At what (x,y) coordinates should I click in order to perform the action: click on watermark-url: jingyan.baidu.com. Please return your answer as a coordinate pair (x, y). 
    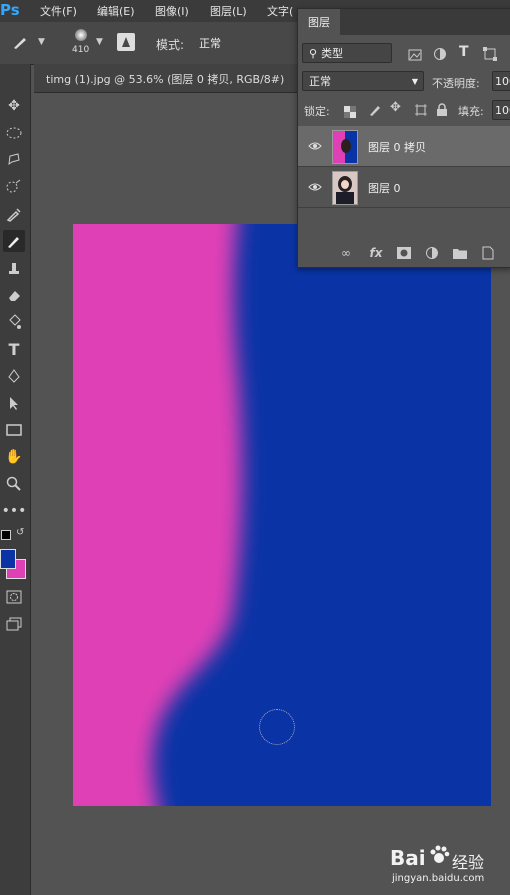
    Looking at the image, I should click on (438, 878).